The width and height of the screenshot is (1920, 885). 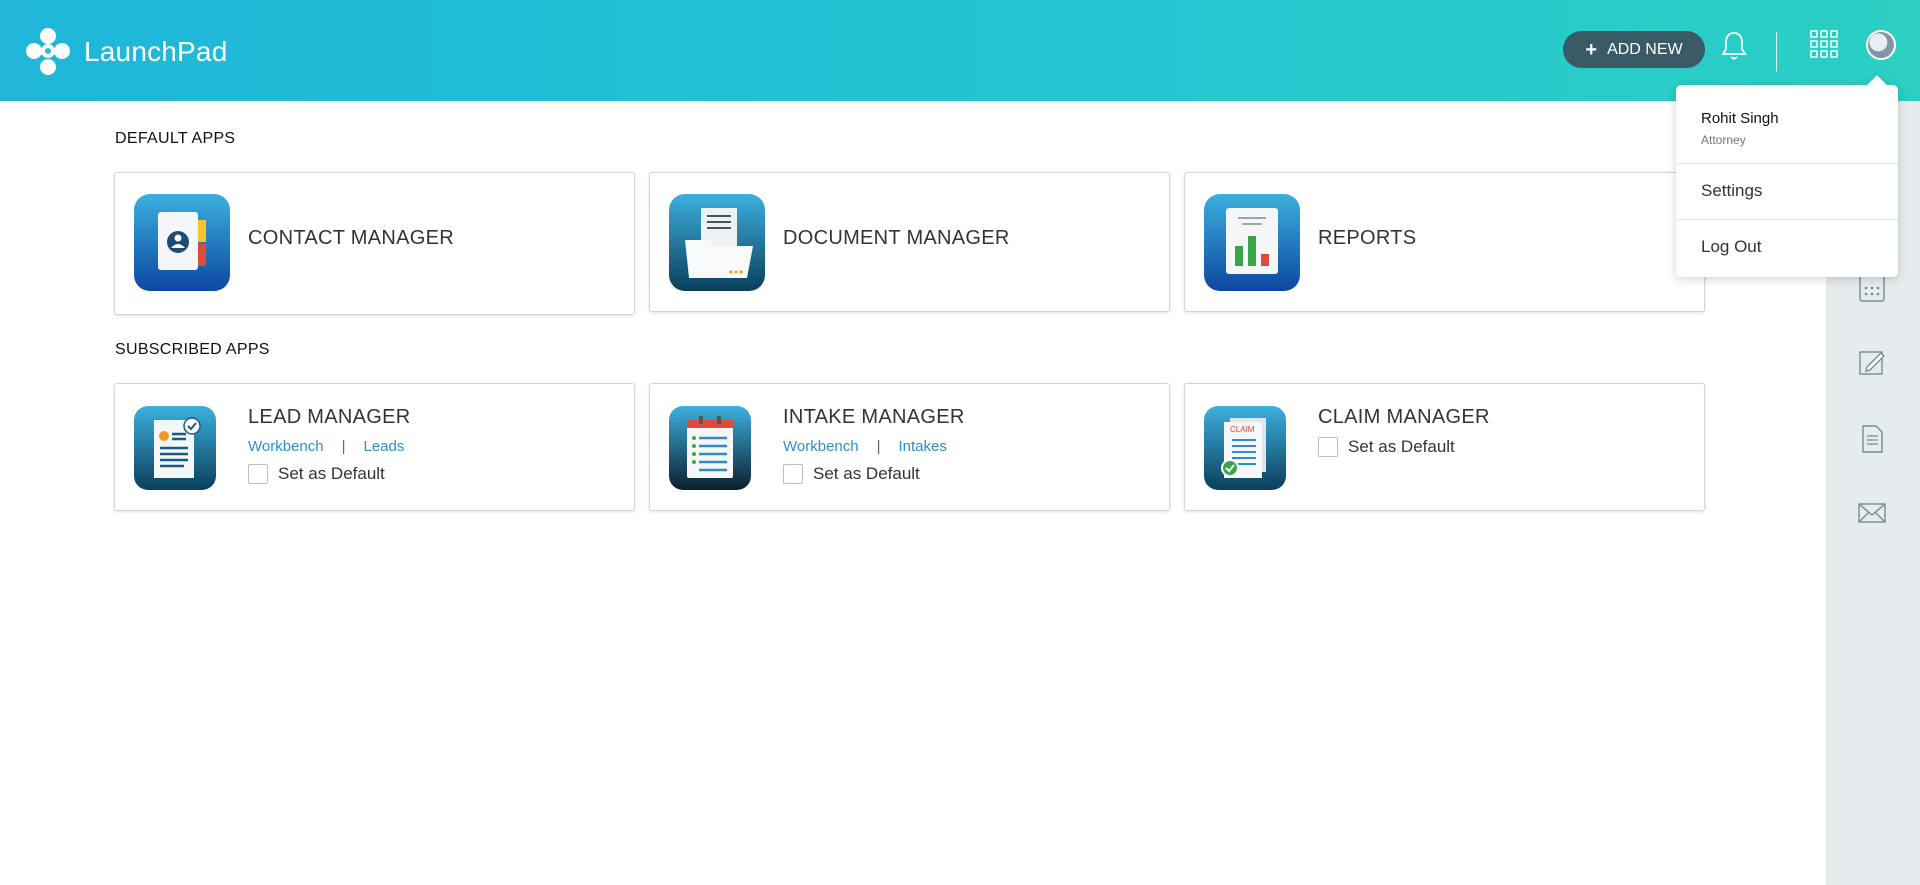 I want to click on claim-icon-text: CLAIM, so click(x=1242, y=429).